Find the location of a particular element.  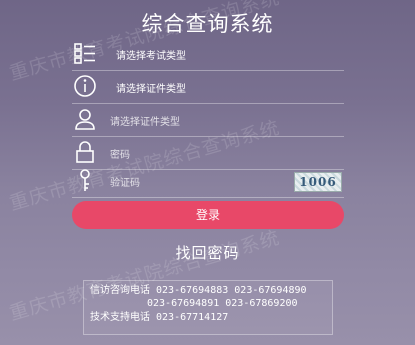

id-type-label: 请选择证件类型 is located at coordinates (151, 89).